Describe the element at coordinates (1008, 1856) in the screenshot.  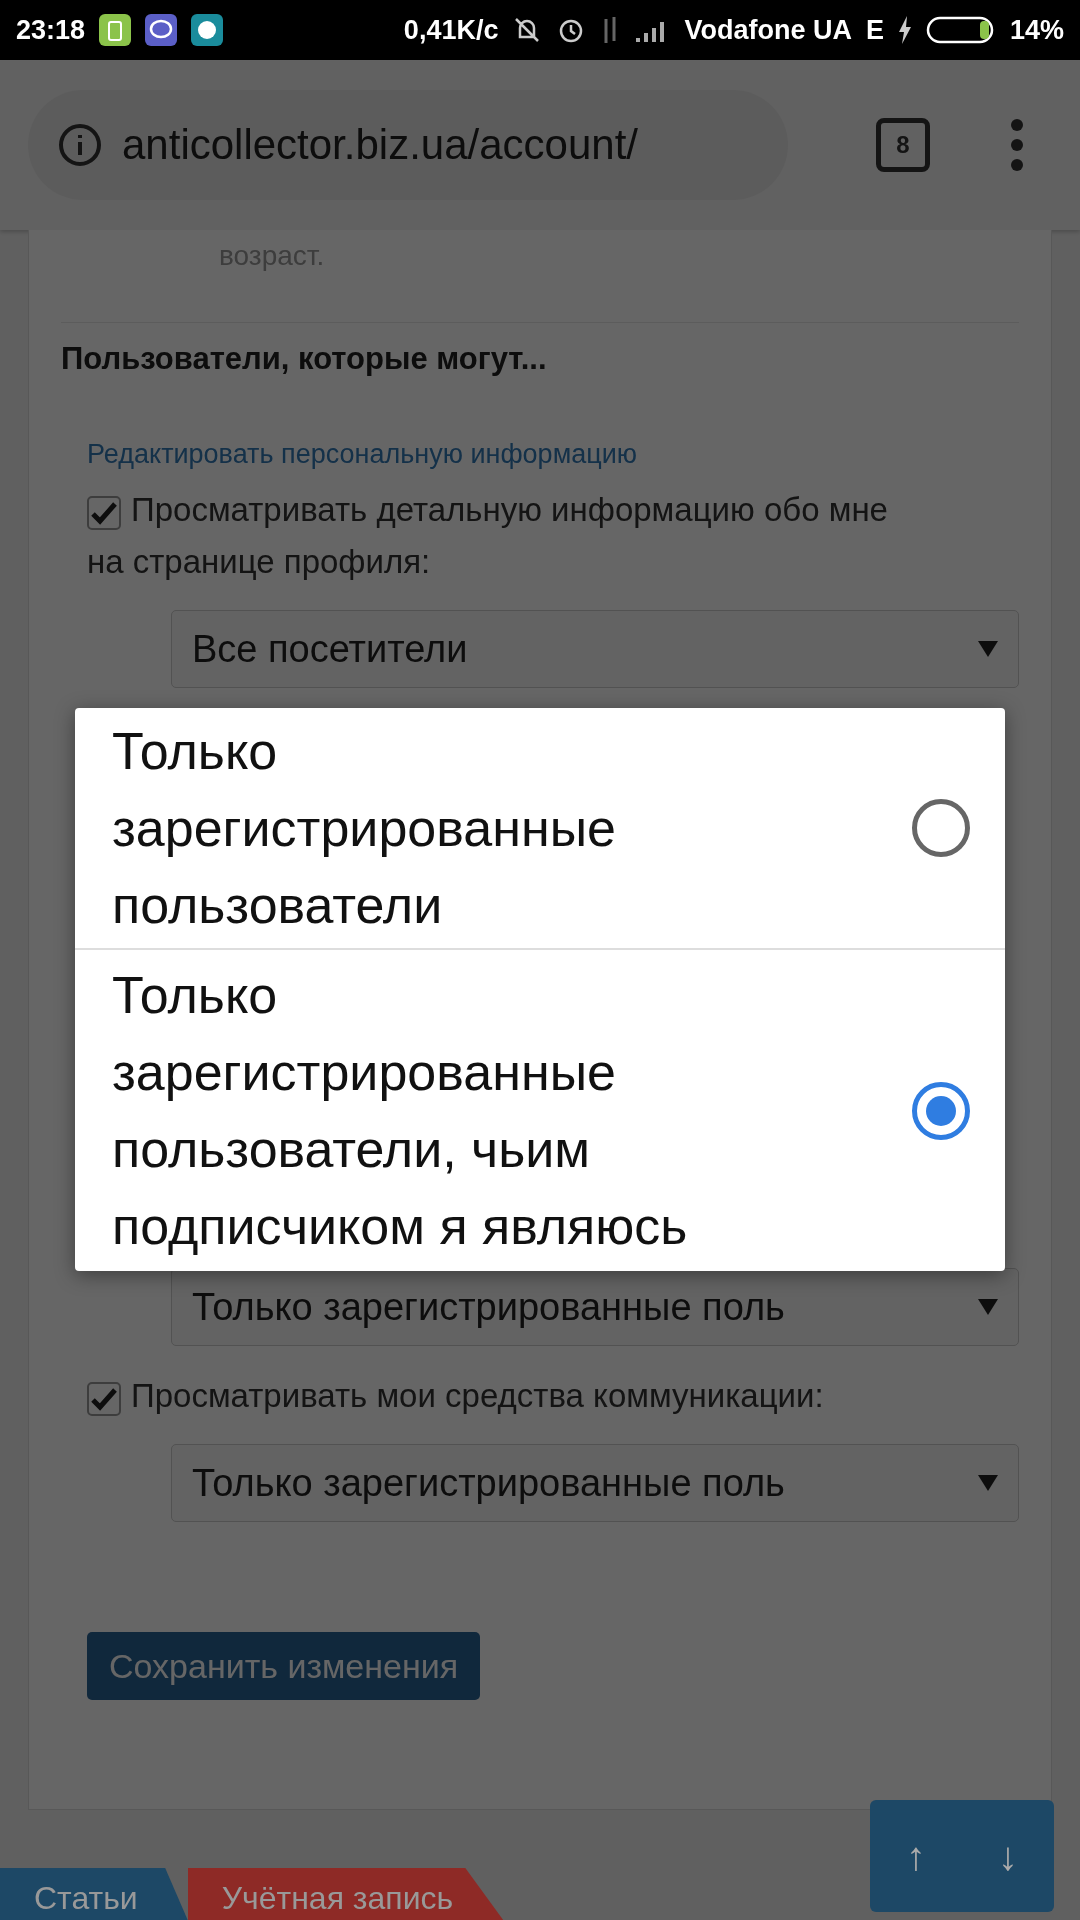
I see `scroll-button: ↓` at that location.